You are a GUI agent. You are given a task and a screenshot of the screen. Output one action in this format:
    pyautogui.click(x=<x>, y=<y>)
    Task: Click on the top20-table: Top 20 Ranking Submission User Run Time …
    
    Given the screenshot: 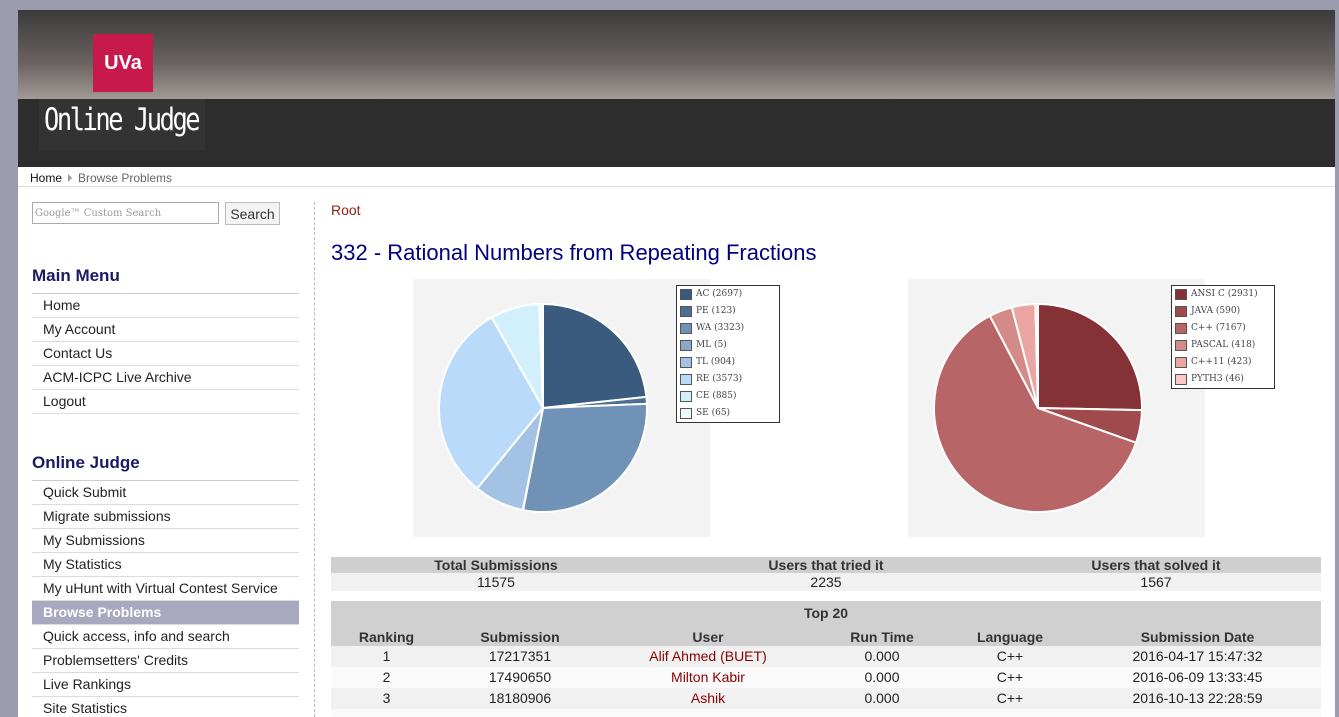 What is the action you would take?
    pyautogui.click(x=826, y=659)
    